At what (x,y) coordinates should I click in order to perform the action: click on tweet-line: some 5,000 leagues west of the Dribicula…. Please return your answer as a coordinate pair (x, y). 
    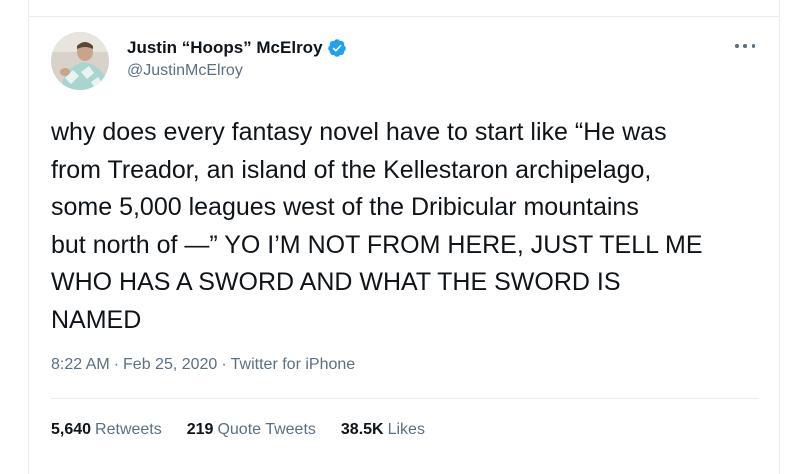
    Looking at the image, I should click on (345, 207).